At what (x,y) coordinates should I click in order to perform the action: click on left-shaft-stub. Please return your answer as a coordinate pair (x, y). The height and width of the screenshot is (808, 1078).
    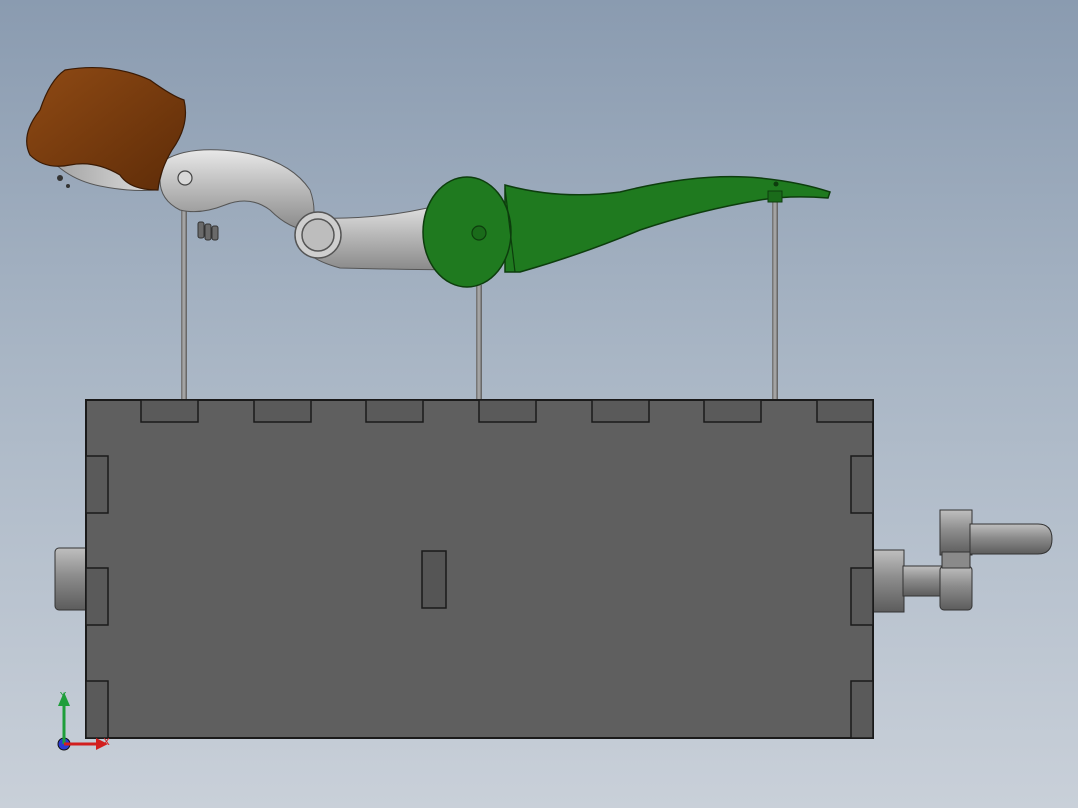
    Looking at the image, I should click on (72, 579).